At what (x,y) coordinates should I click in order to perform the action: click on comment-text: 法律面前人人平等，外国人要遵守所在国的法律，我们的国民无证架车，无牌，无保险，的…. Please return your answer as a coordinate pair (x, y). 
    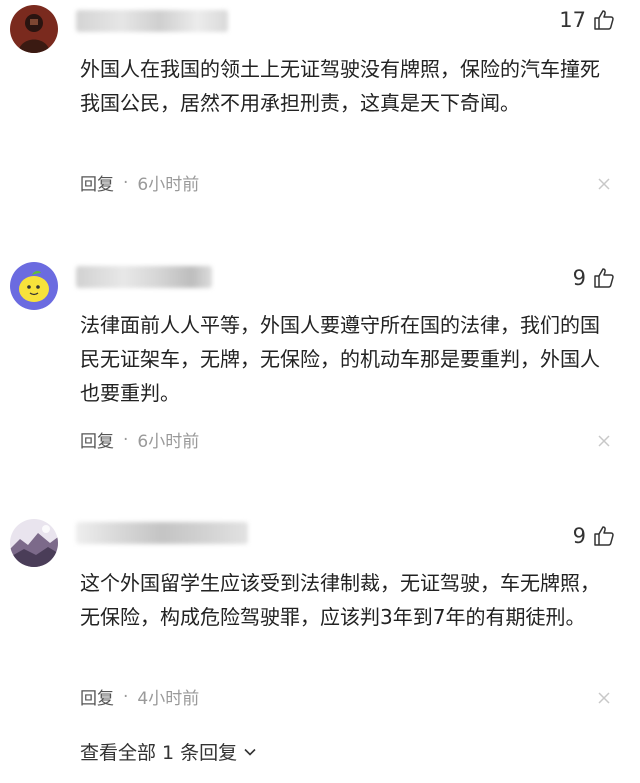
    Looking at the image, I should click on (340, 359).